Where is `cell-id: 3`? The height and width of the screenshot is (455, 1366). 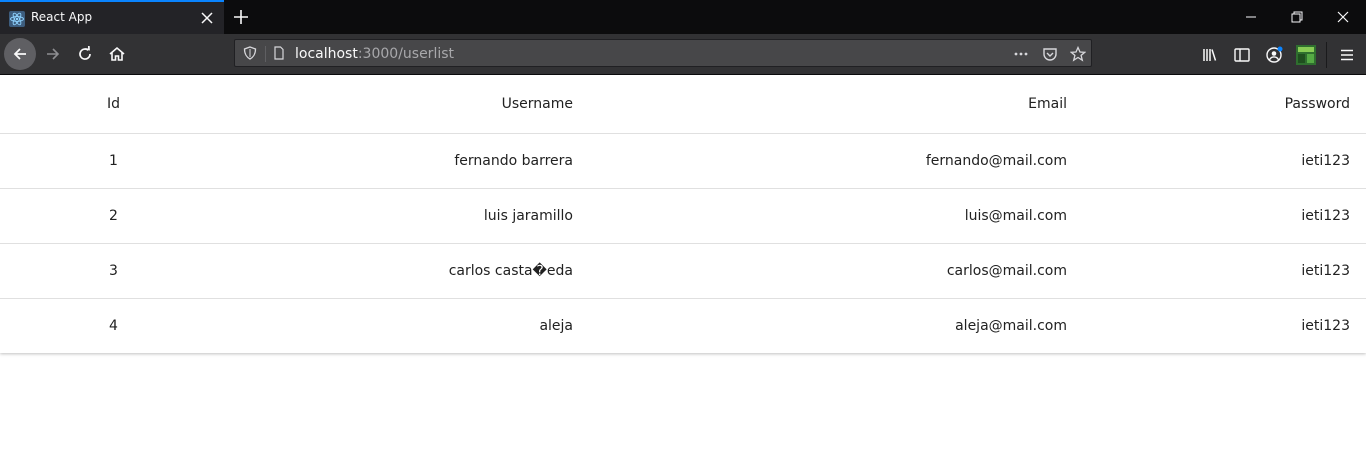
cell-id: 3 is located at coordinates (113, 271).